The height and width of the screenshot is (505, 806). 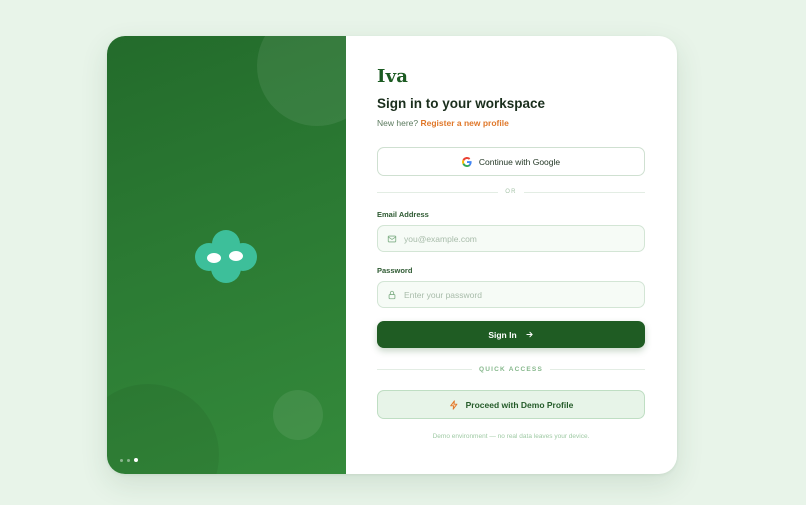 What do you see at coordinates (392, 294) in the screenshot?
I see `lock-icon` at bounding box center [392, 294].